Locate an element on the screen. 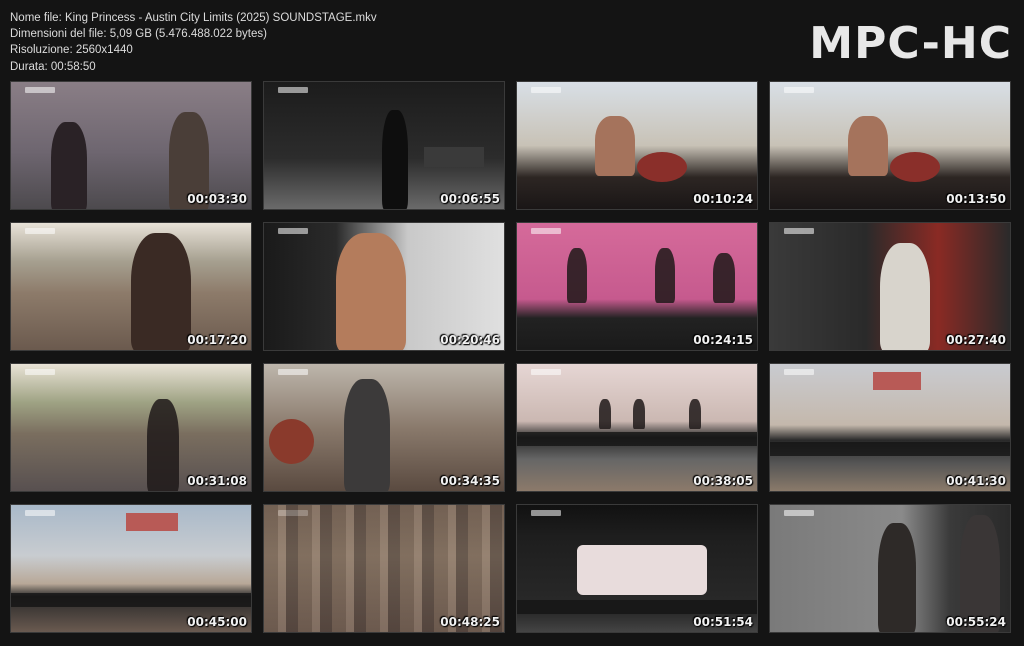 This screenshot has width=1024, height=646. timestamp: 00:34:35 is located at coordinates (470, 481).